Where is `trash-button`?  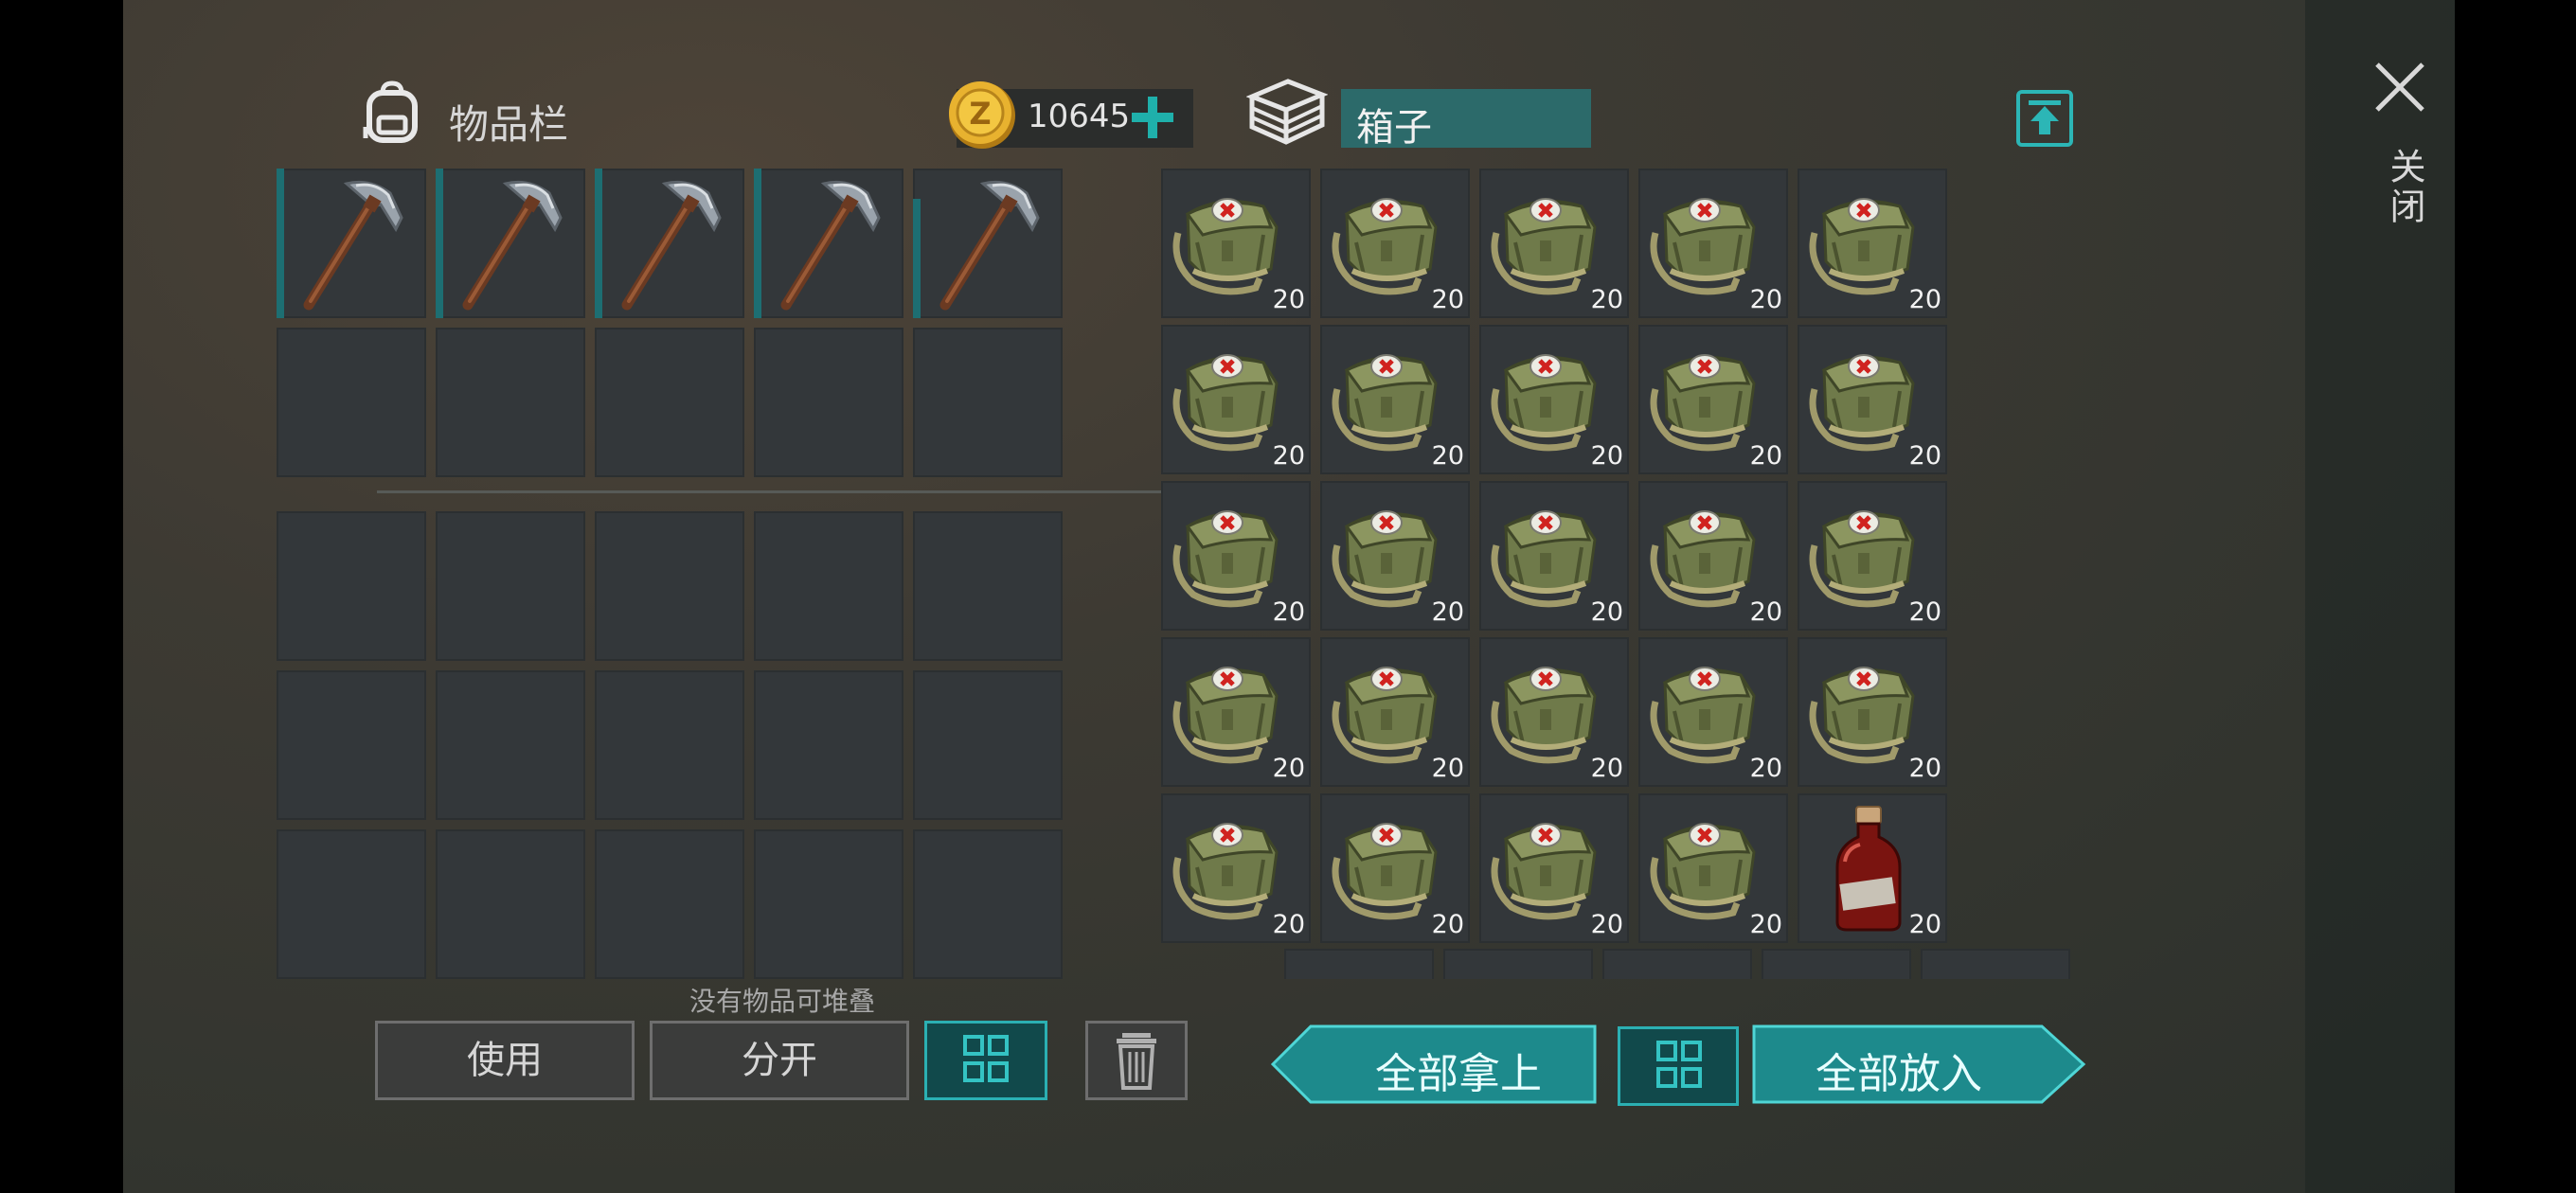 trash-button is located at coordinates (1136, 1060).